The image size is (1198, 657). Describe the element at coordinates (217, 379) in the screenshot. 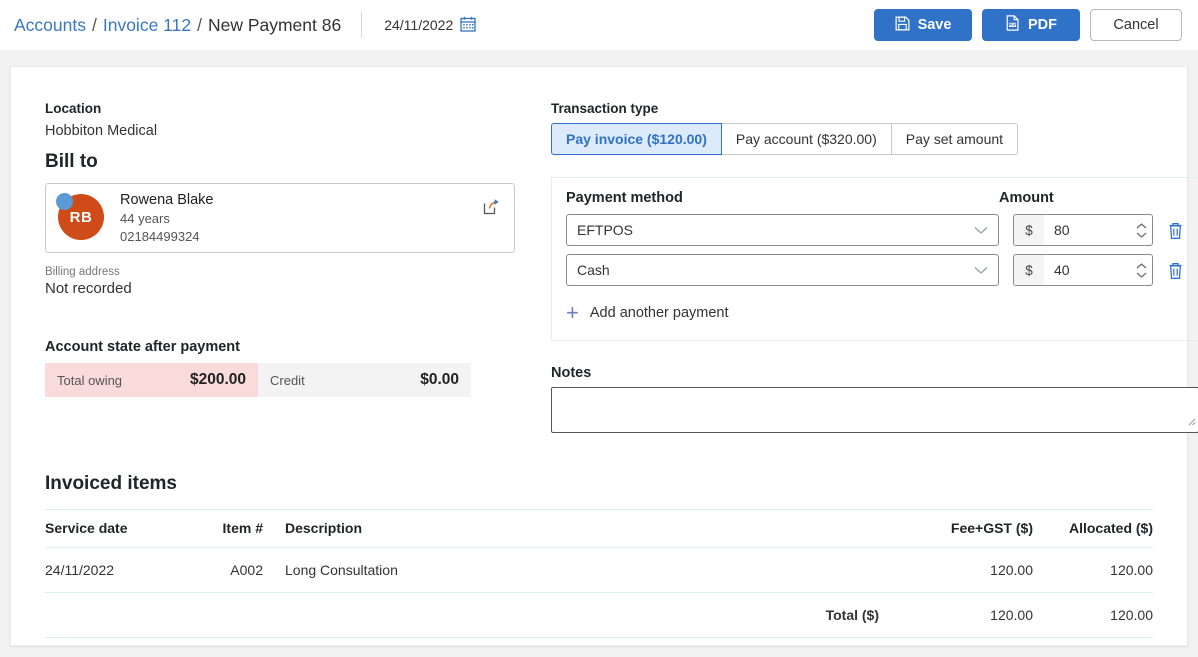

I see `total-owing-value: $200.00` at that location.